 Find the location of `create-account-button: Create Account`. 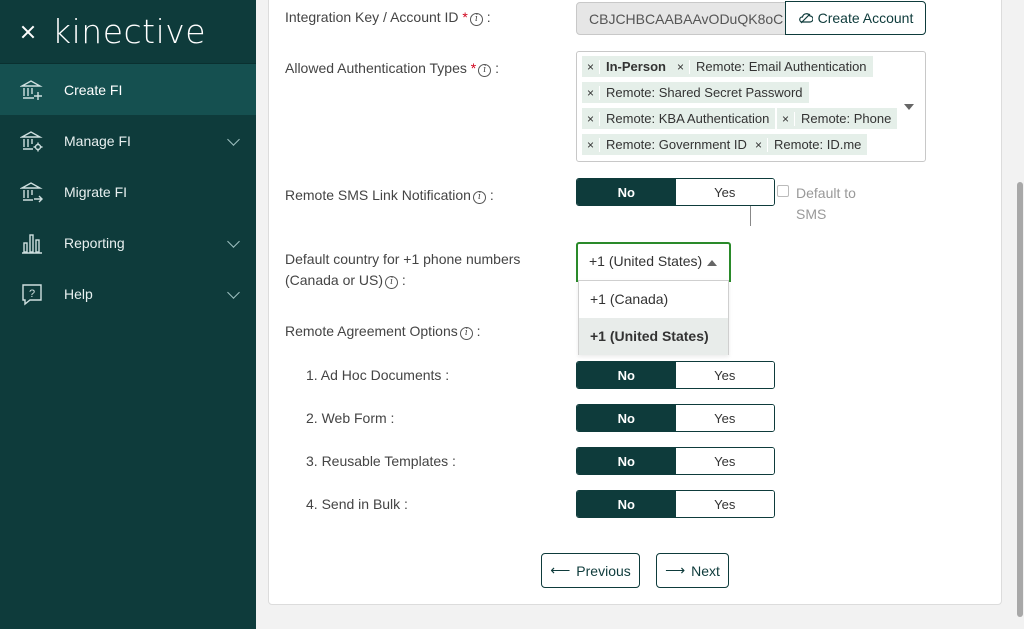

create-account-button: Create Account is located at coordinates (855, 18).